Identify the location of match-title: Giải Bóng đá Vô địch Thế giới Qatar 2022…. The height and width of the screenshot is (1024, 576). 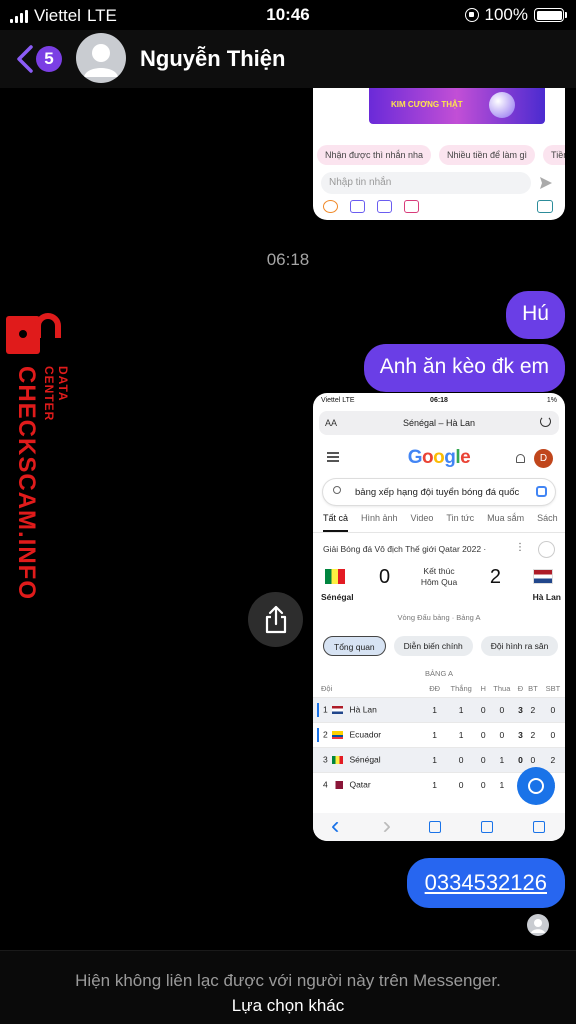
(405, 549).